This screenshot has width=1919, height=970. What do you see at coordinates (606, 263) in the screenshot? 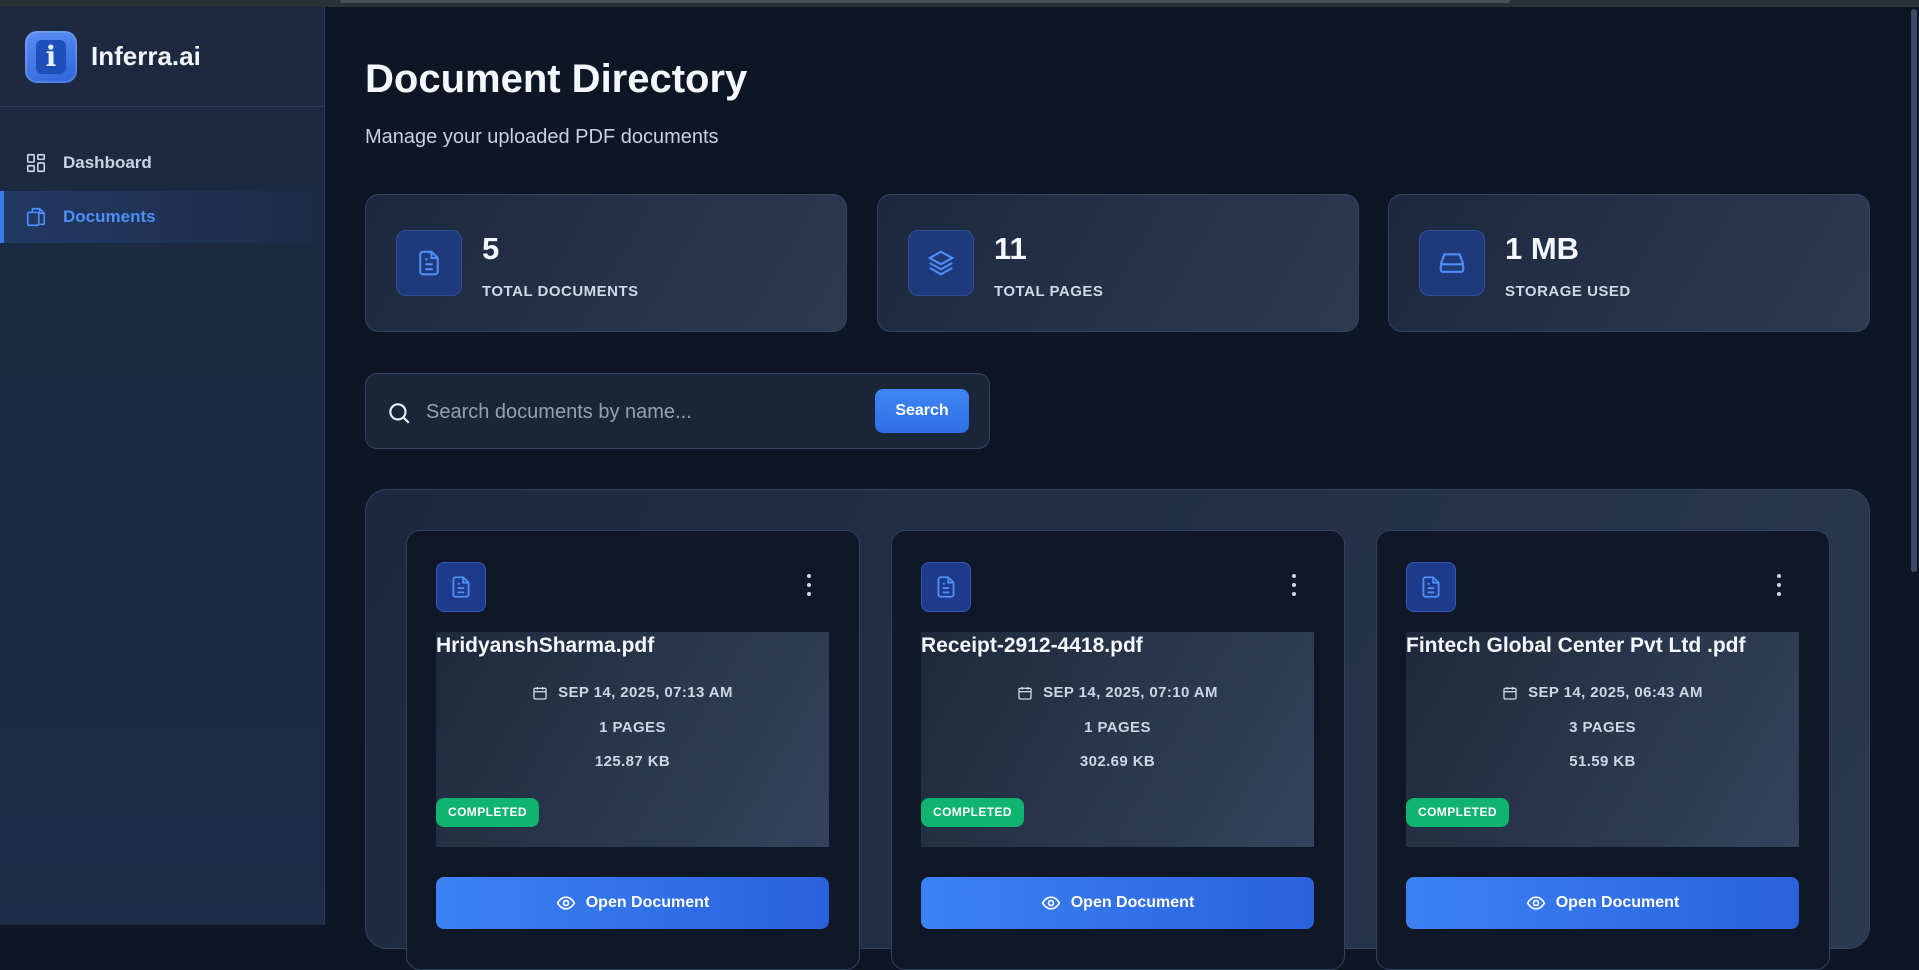
I see `stat-card-total-documents: 5 TOTAL DOCUMENTS` at bounding box center [606, 263].